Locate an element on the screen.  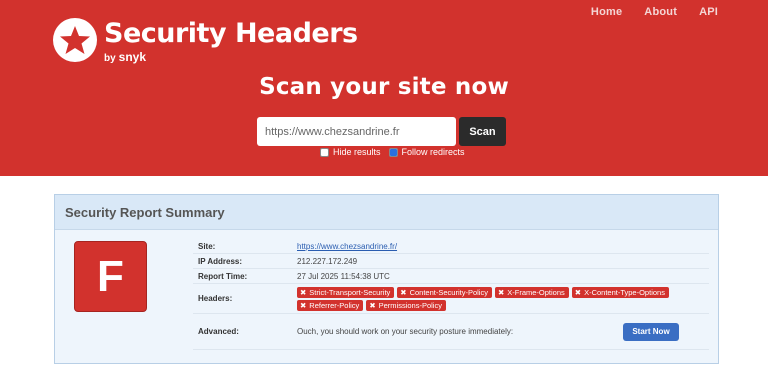
report-time-label: Report Time: is located at coordinates (223, 276).